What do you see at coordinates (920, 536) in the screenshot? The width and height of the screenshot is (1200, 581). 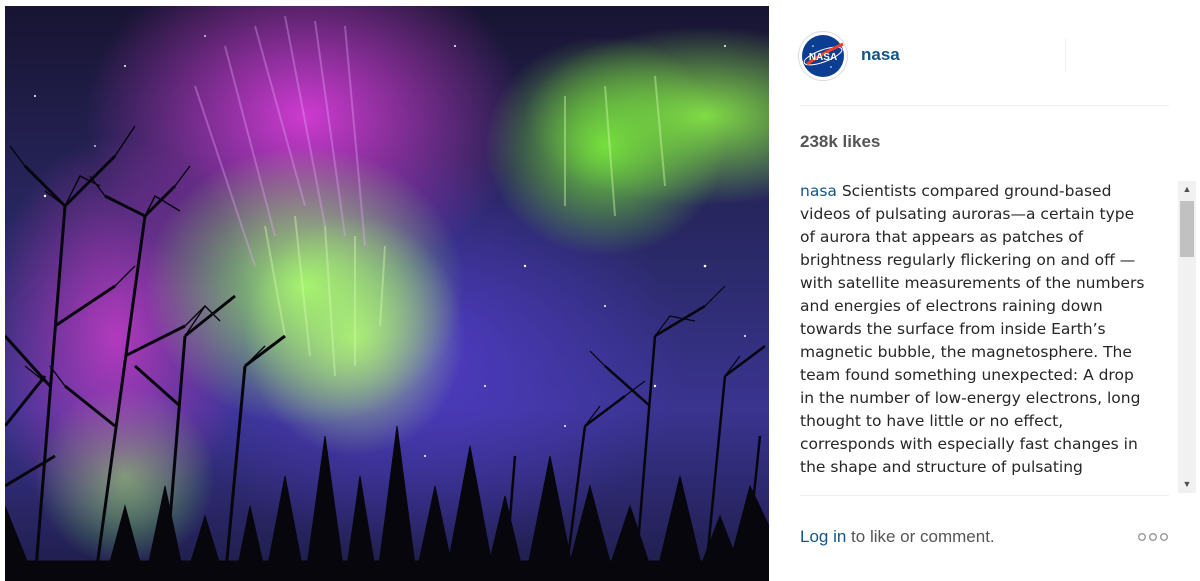 I see `login-prompt-text: to like or comment.` at bounding box center [920, 536].